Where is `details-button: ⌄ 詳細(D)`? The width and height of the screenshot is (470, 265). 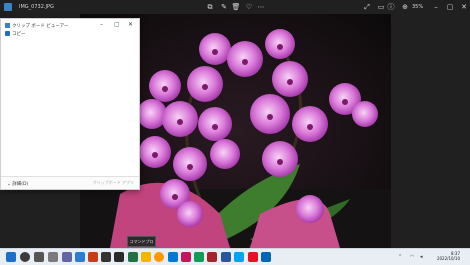 details-button: ⌄ 詳細(D) is located at coordinates (17, 184).